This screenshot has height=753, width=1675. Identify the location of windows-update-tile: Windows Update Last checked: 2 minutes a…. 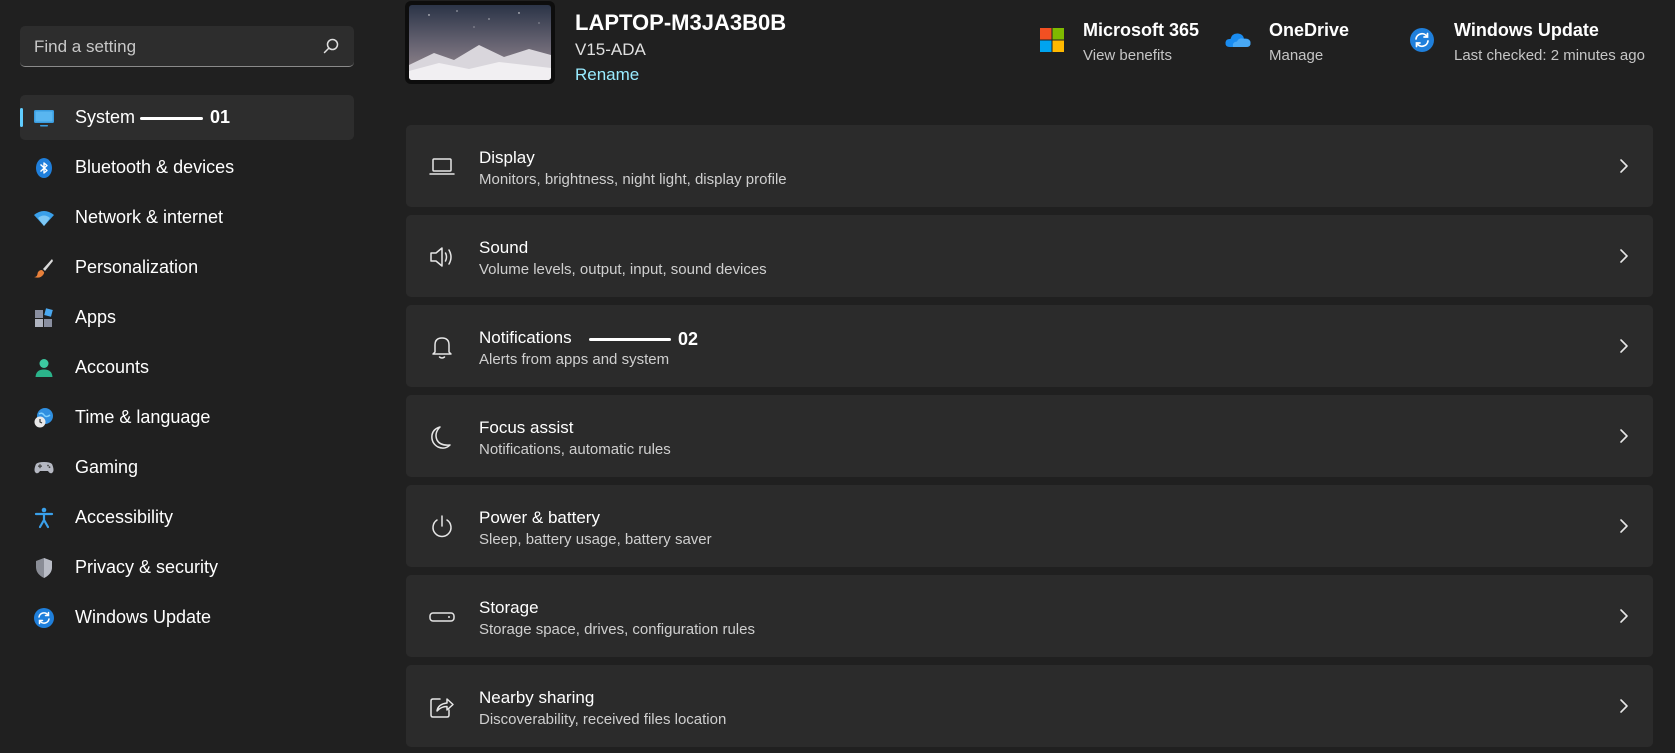
(1528, 44).